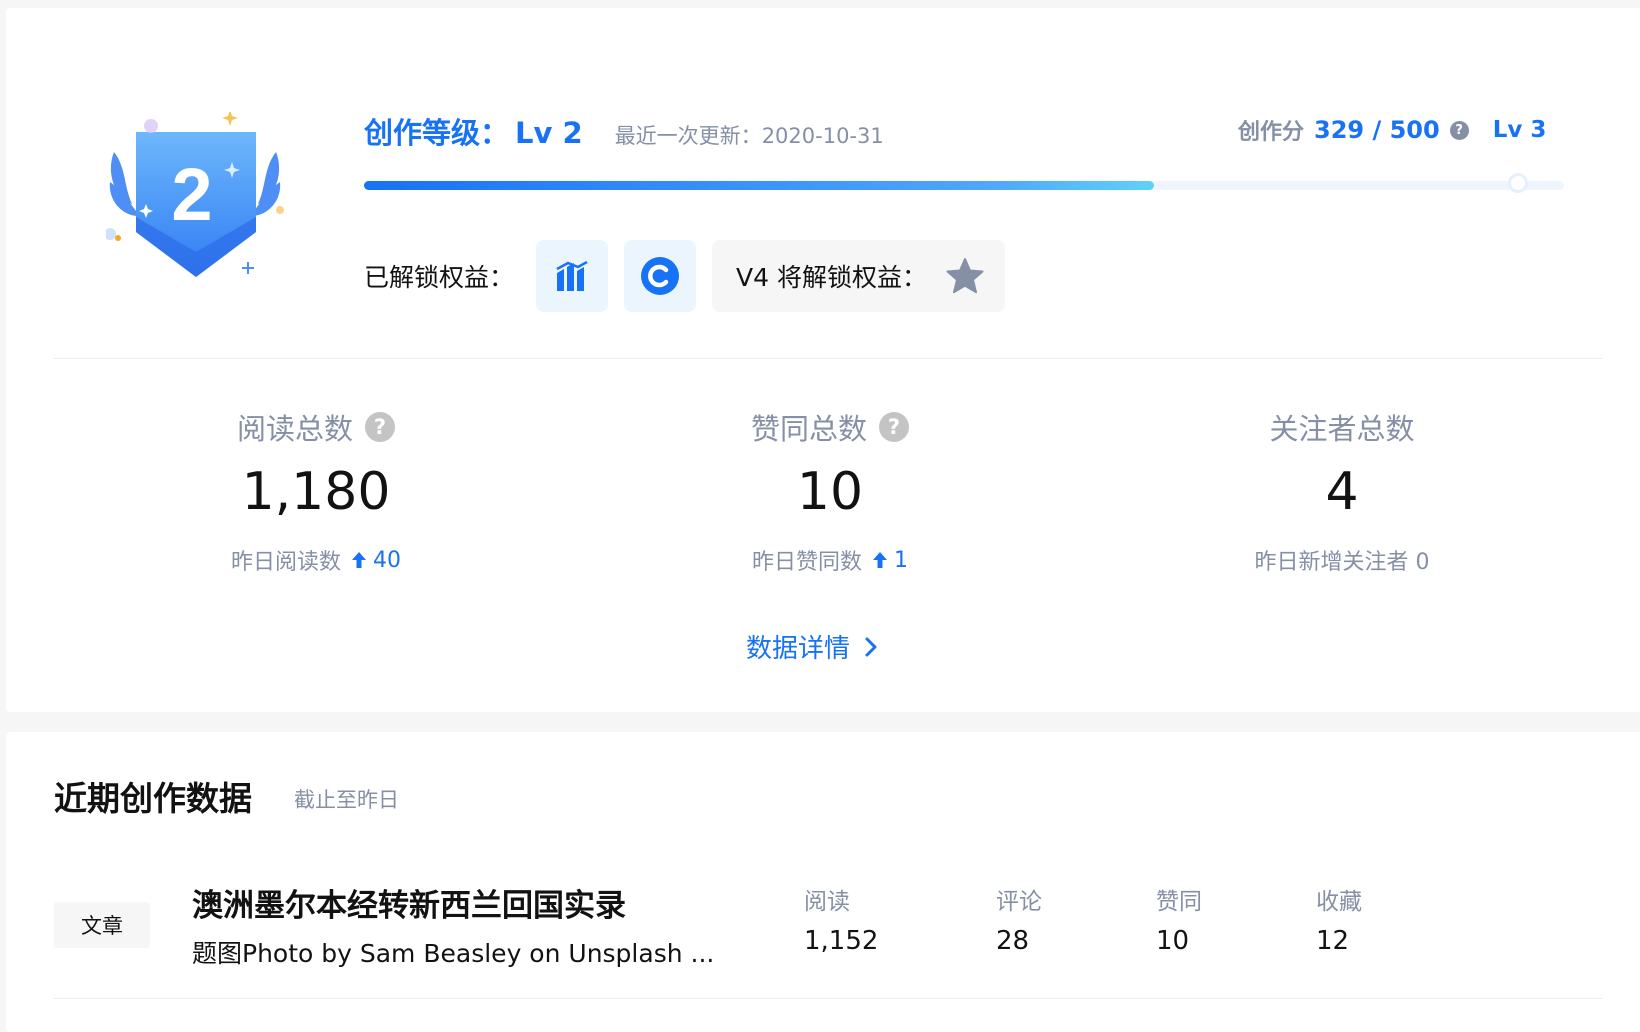 This screenshot has height=1032, width=1640. I want to click on chevron-right-icon, so click(871, 646).